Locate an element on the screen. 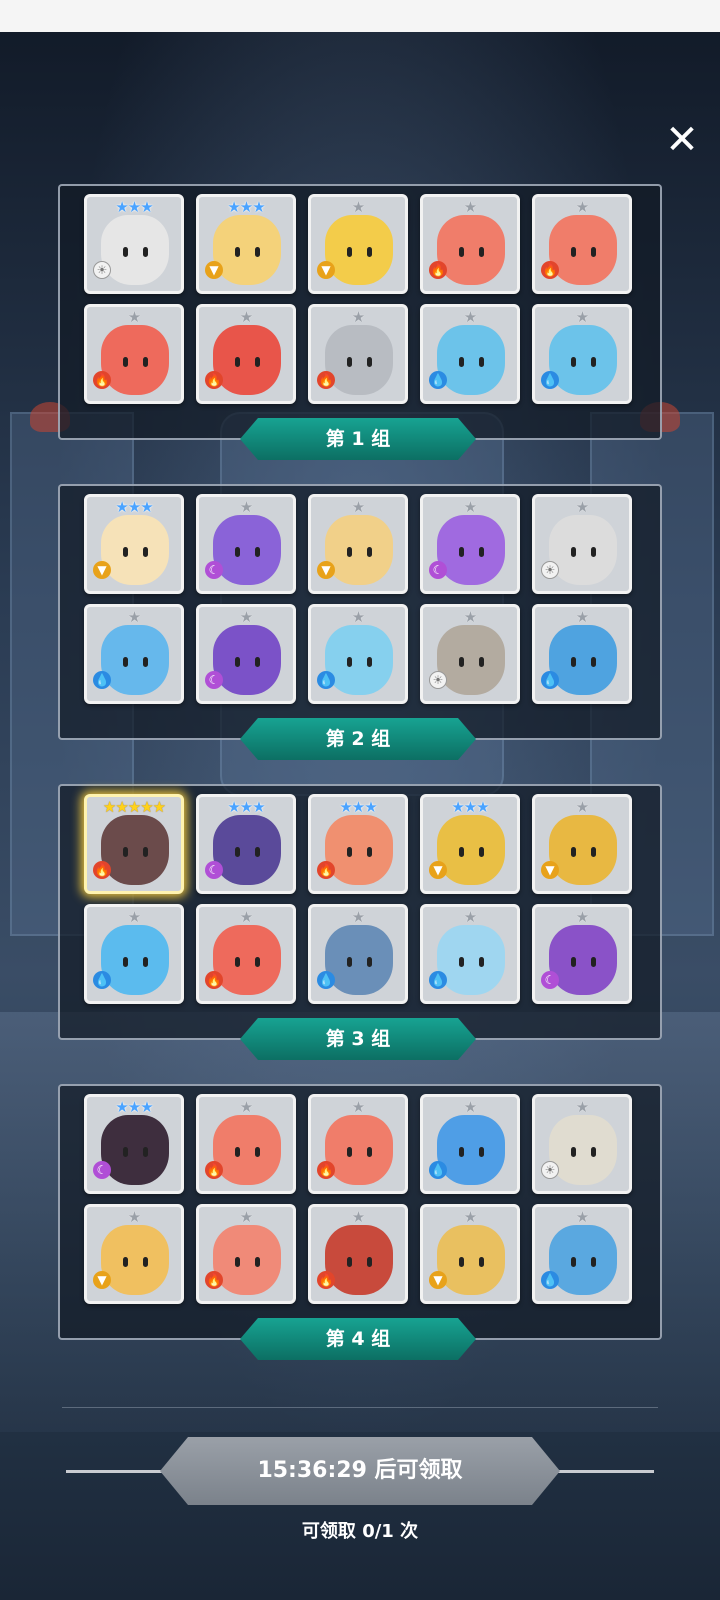  hero-card: ★★★★★ 🔥 is located at coordinates (134, 844).